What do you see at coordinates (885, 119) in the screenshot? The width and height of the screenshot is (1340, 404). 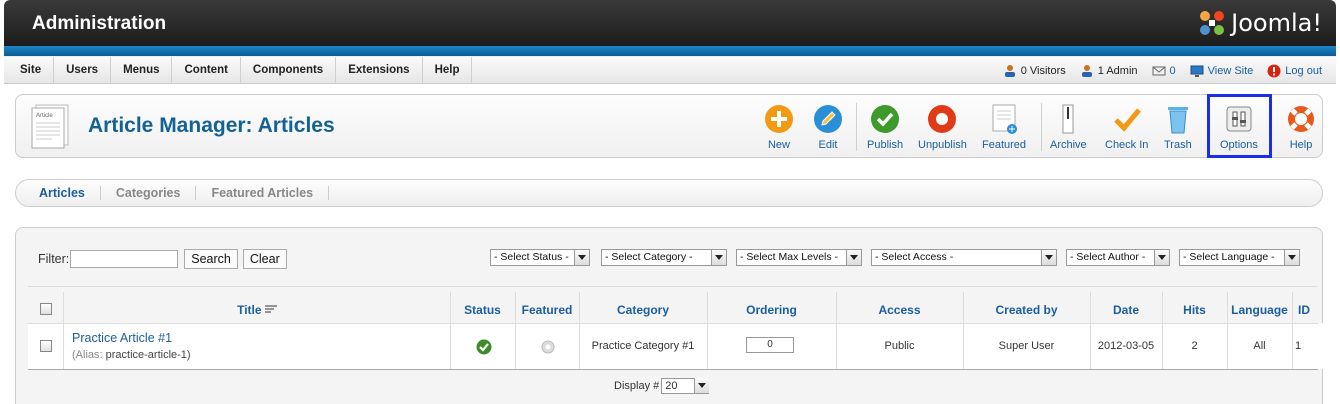 I see `check-icon` at bounding box center [885, 119].